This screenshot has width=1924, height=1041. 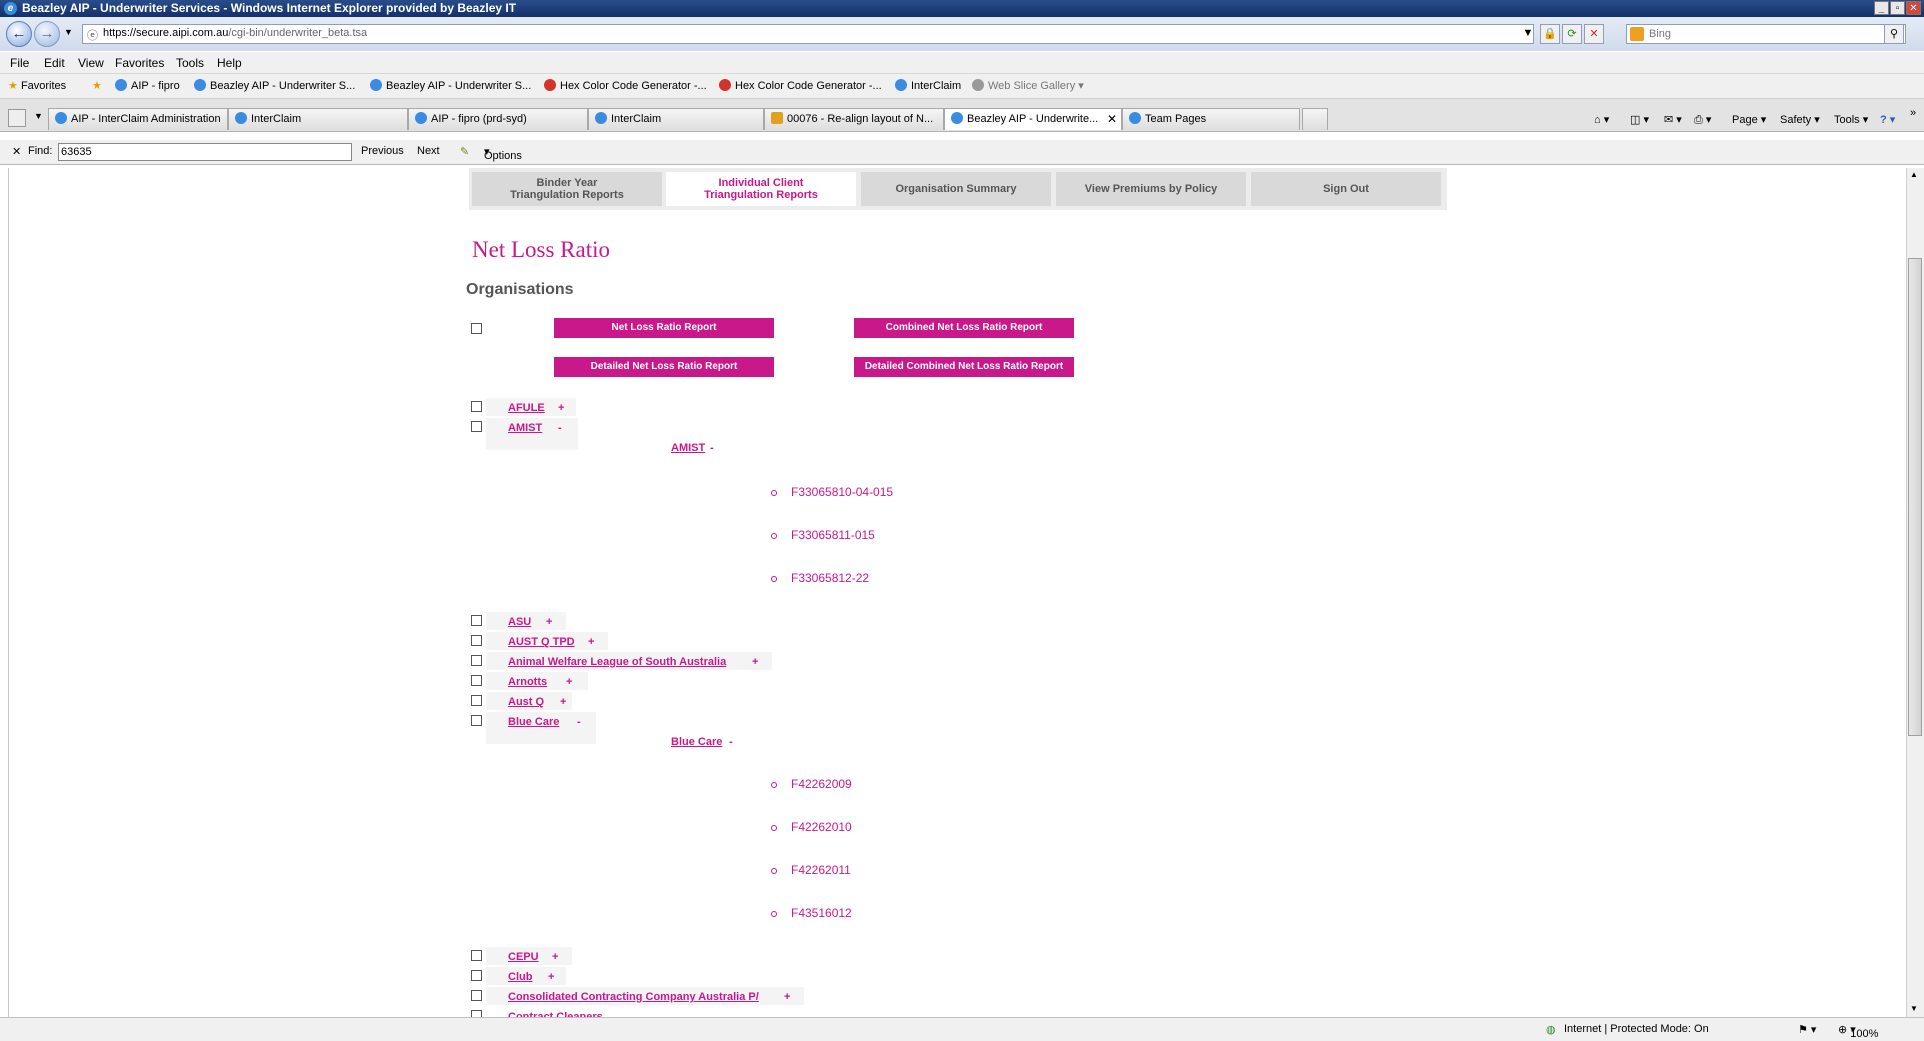 I want to click on close-tab-icon: ✕, so click(x=1112, y=119).